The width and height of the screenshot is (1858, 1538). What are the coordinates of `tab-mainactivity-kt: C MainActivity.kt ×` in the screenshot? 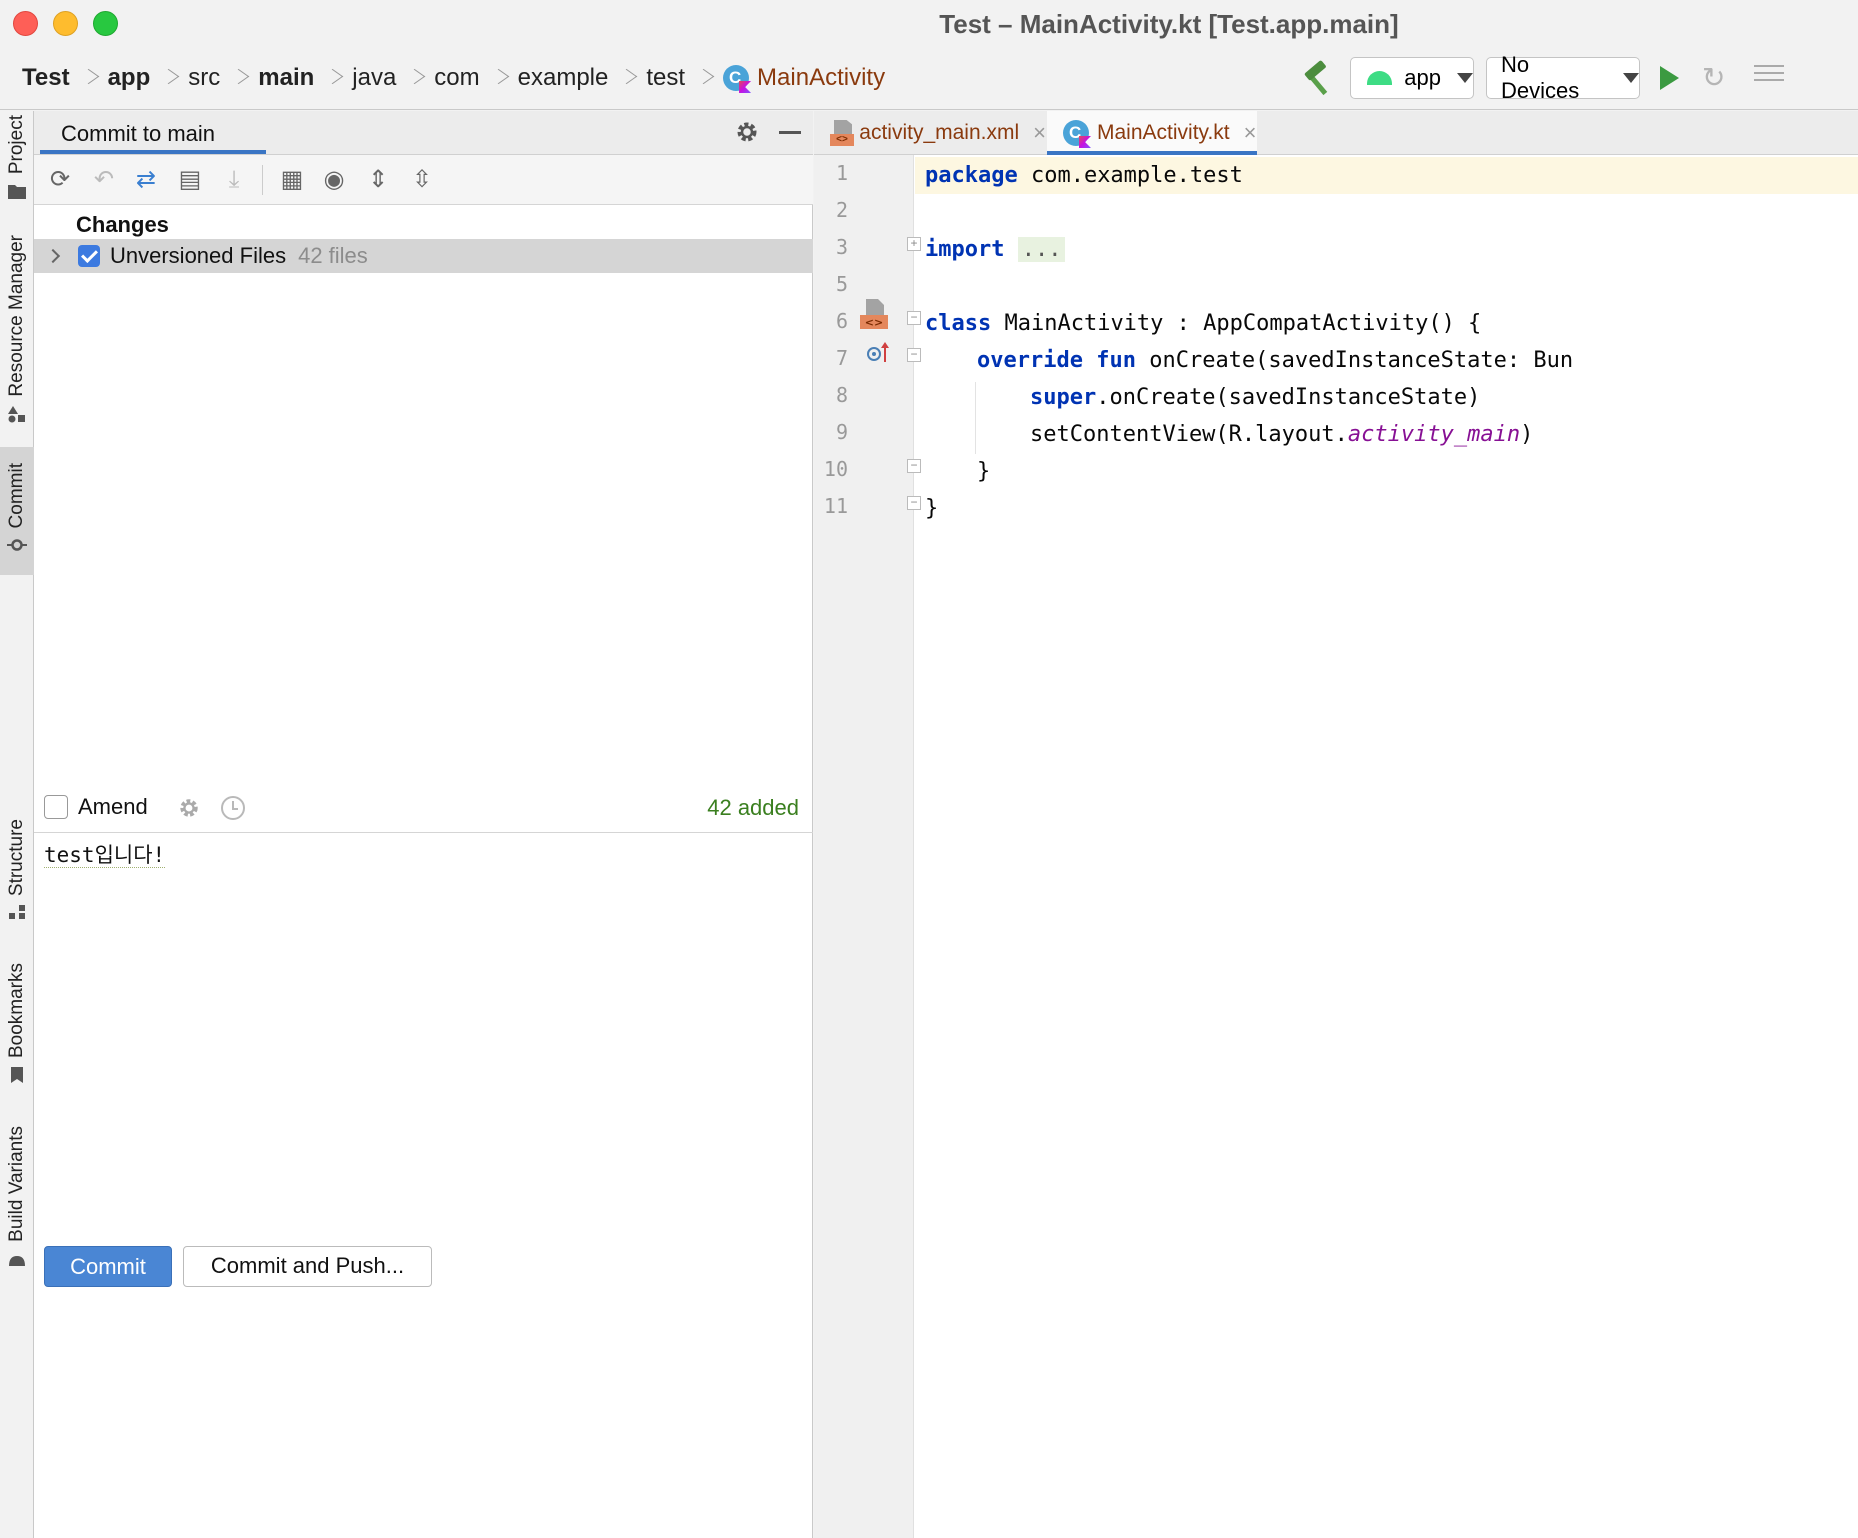 It's located at (1152, 133).